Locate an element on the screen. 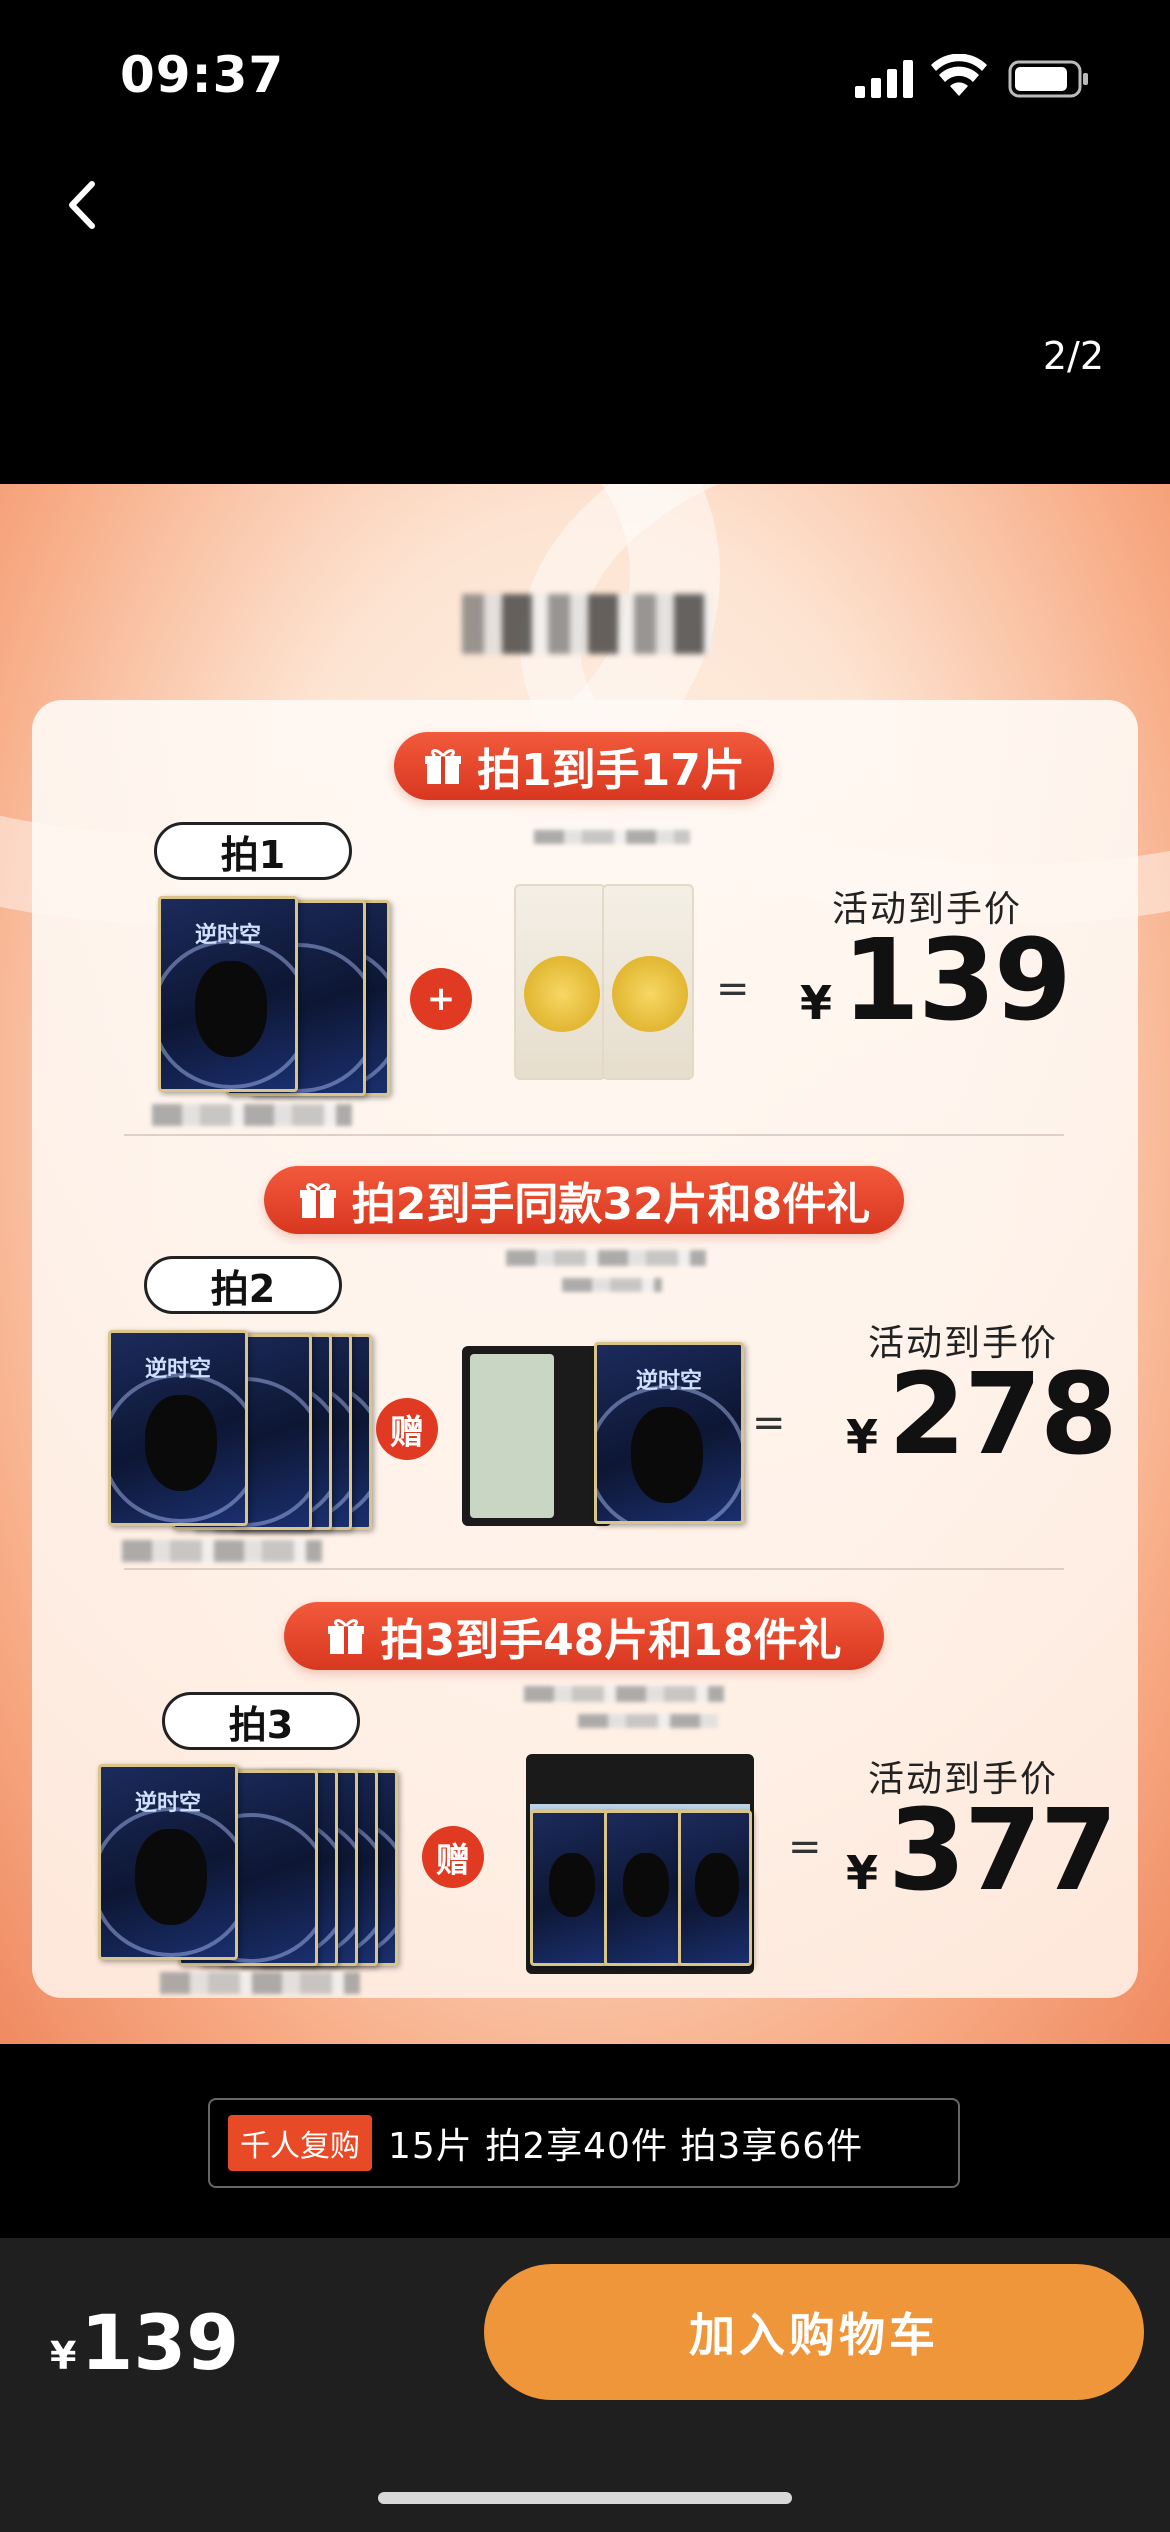 This screenshot has height=2532, width=1170. tier2-pill: 拍2 is located at coordinates (243, 1285).